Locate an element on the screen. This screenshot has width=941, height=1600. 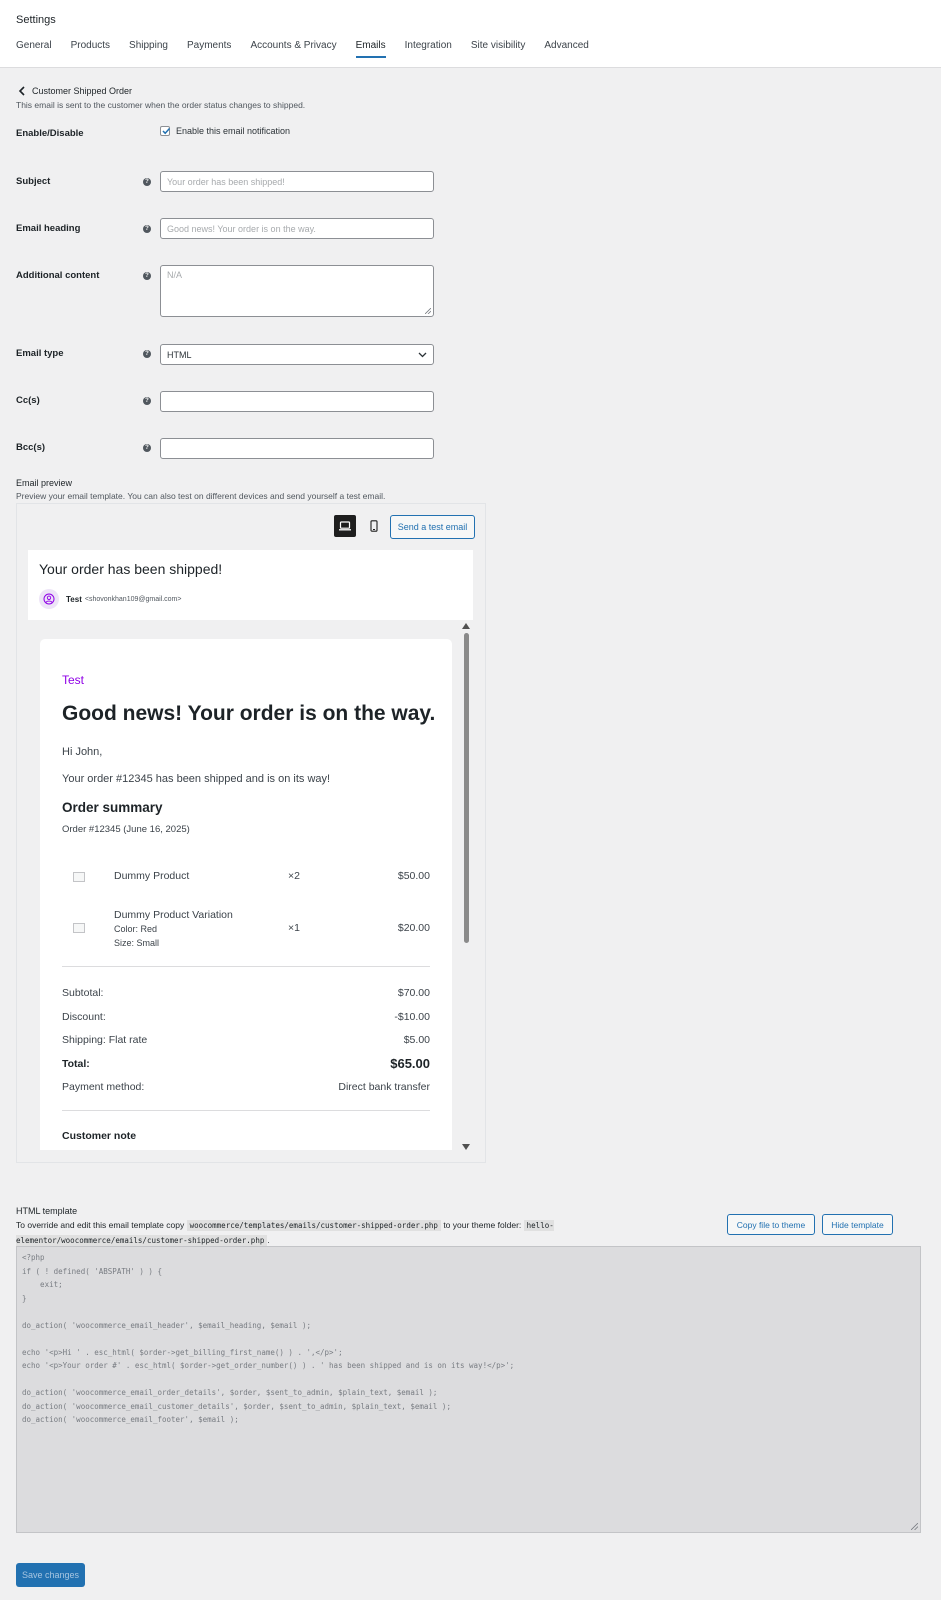
order-number: Order #12345 (June 16, 2025) is located at coordinates (126, 829).